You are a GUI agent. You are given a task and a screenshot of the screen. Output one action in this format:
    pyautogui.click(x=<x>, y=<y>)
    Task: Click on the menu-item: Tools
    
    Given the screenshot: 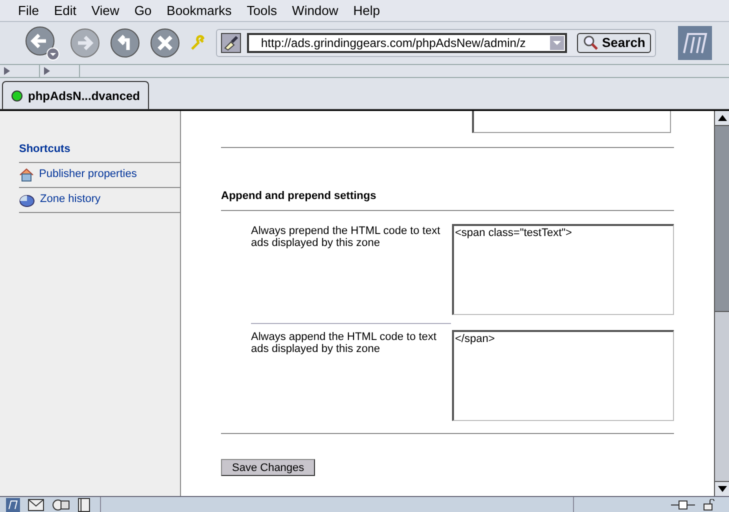 What is the action you would take?
    pyautogui.click(x=262, y=10)
    